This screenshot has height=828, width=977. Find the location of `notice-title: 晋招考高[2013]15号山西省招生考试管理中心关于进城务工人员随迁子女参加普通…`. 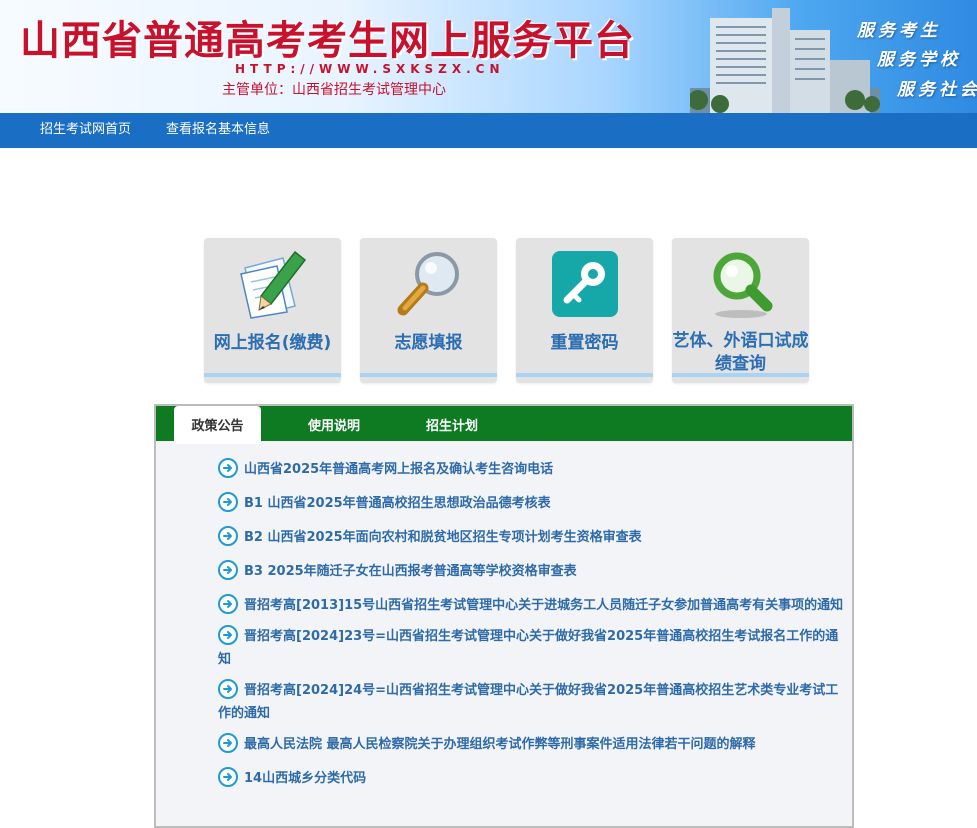

notice-title: 晋招考高[2013]15号山西省招生考试管理中心关于进城务工人员随迁子女参加普通… is located at coordinates (544, 605).